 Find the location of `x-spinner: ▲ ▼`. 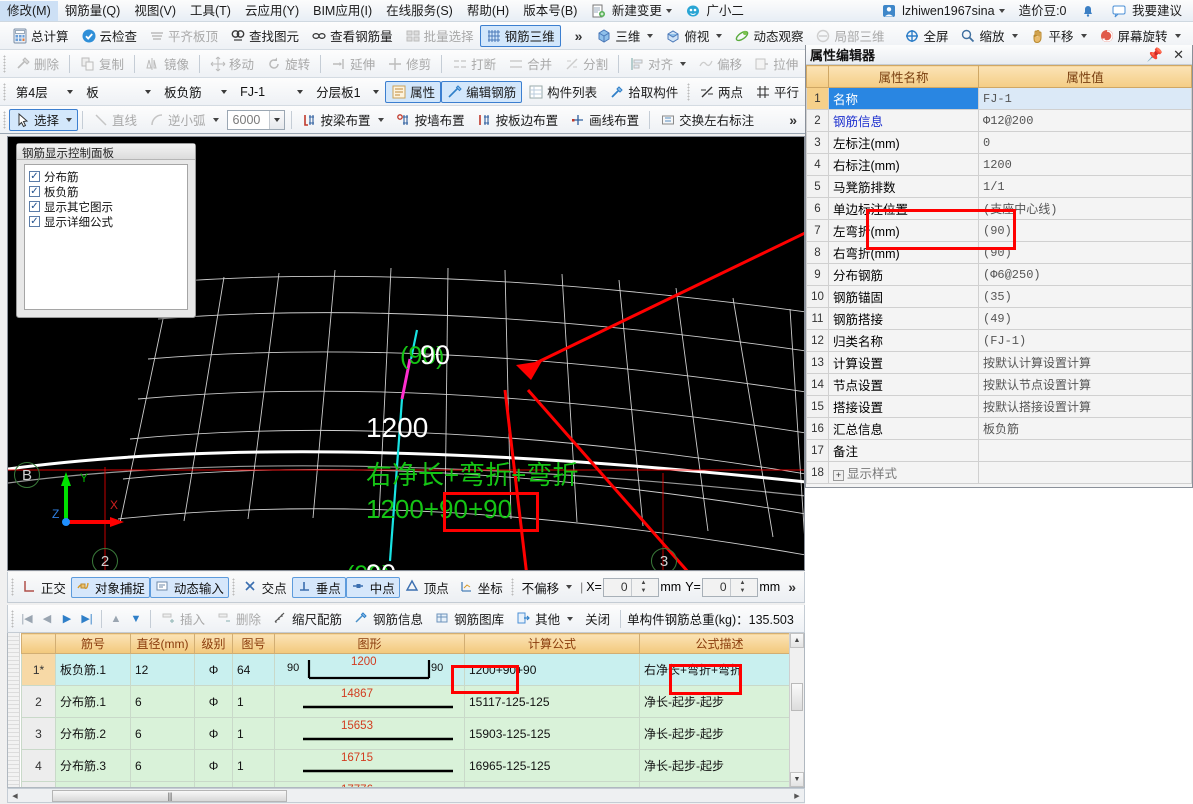

x-spinner: ▲ ▼ is located at coordinates (644, 587).